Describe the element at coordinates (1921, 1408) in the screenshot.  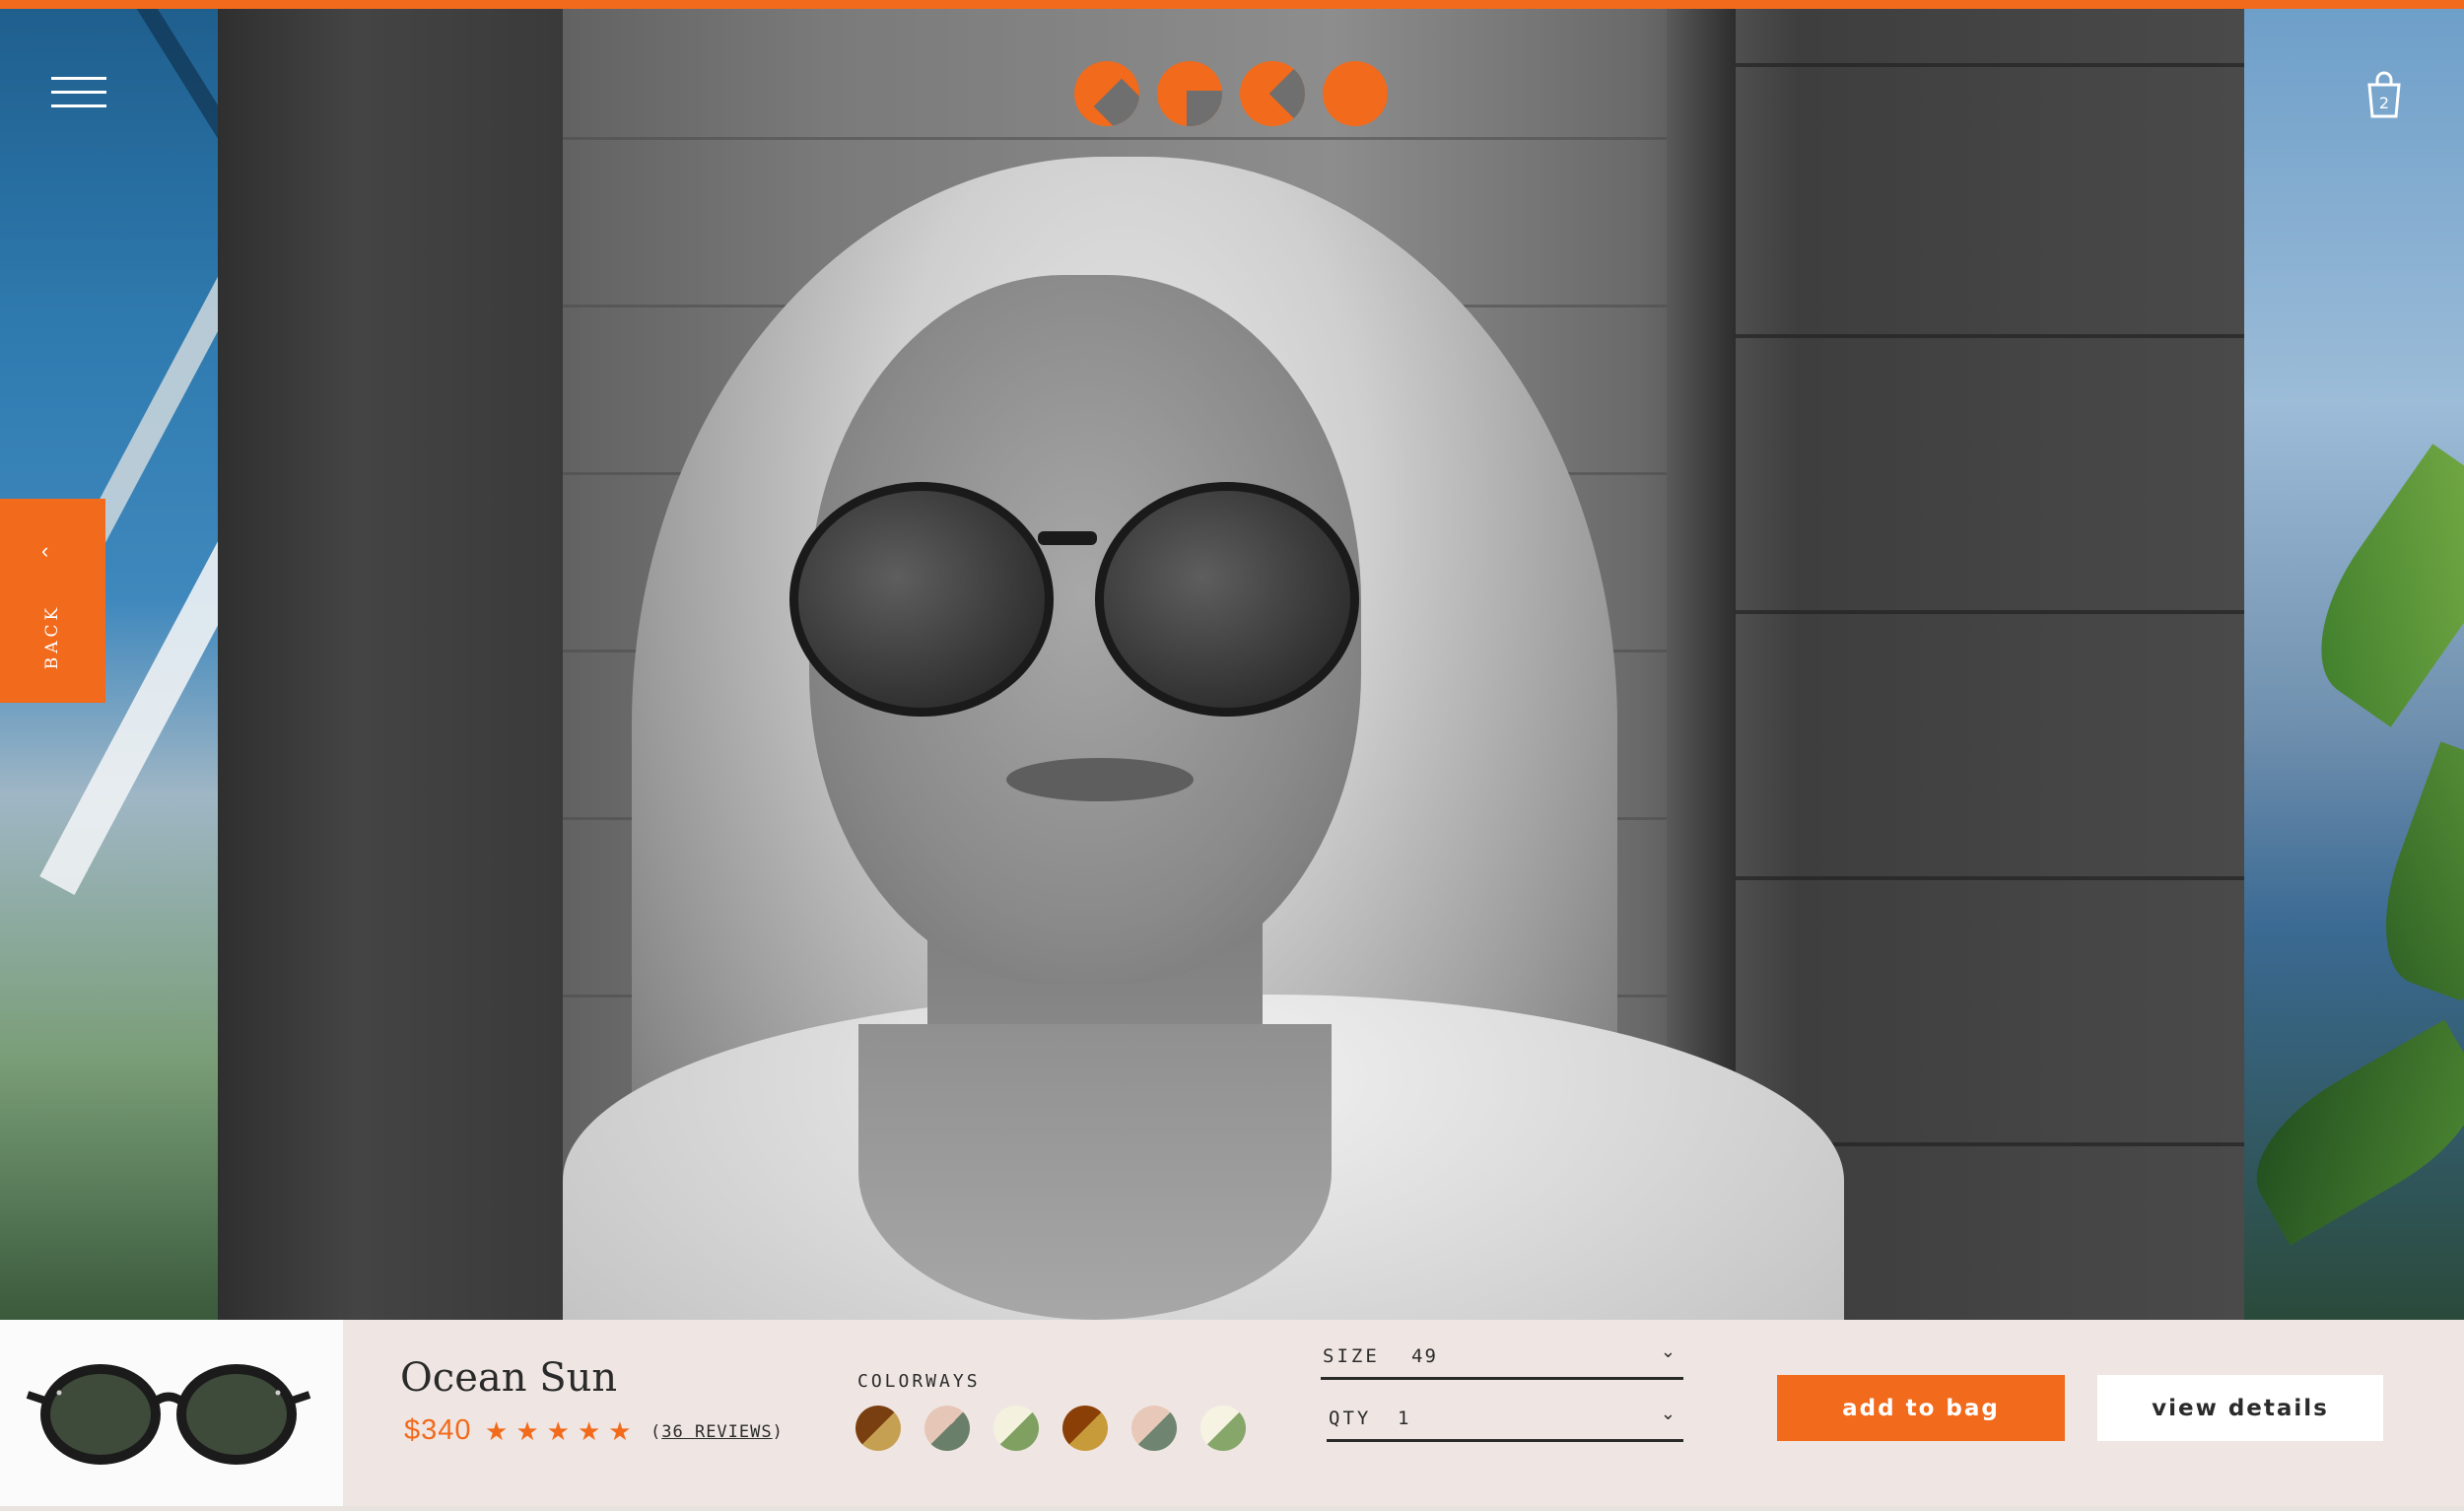
I see `add-to-bag-button: add to bag` at that location.